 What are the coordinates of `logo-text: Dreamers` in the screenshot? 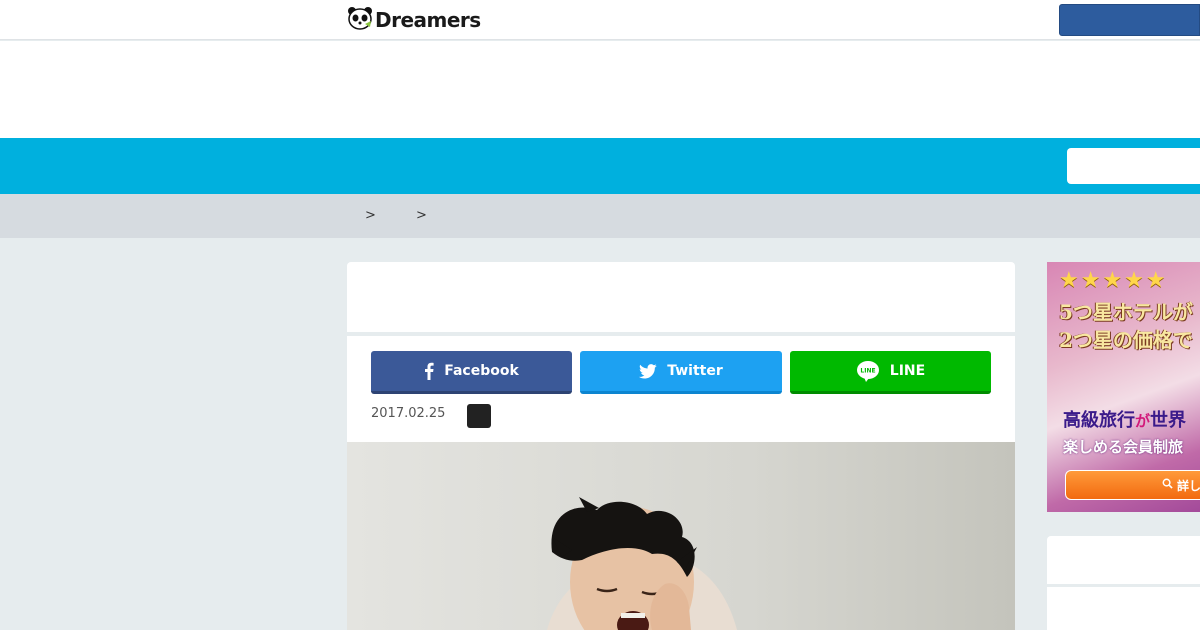 It's located at (428, 20).